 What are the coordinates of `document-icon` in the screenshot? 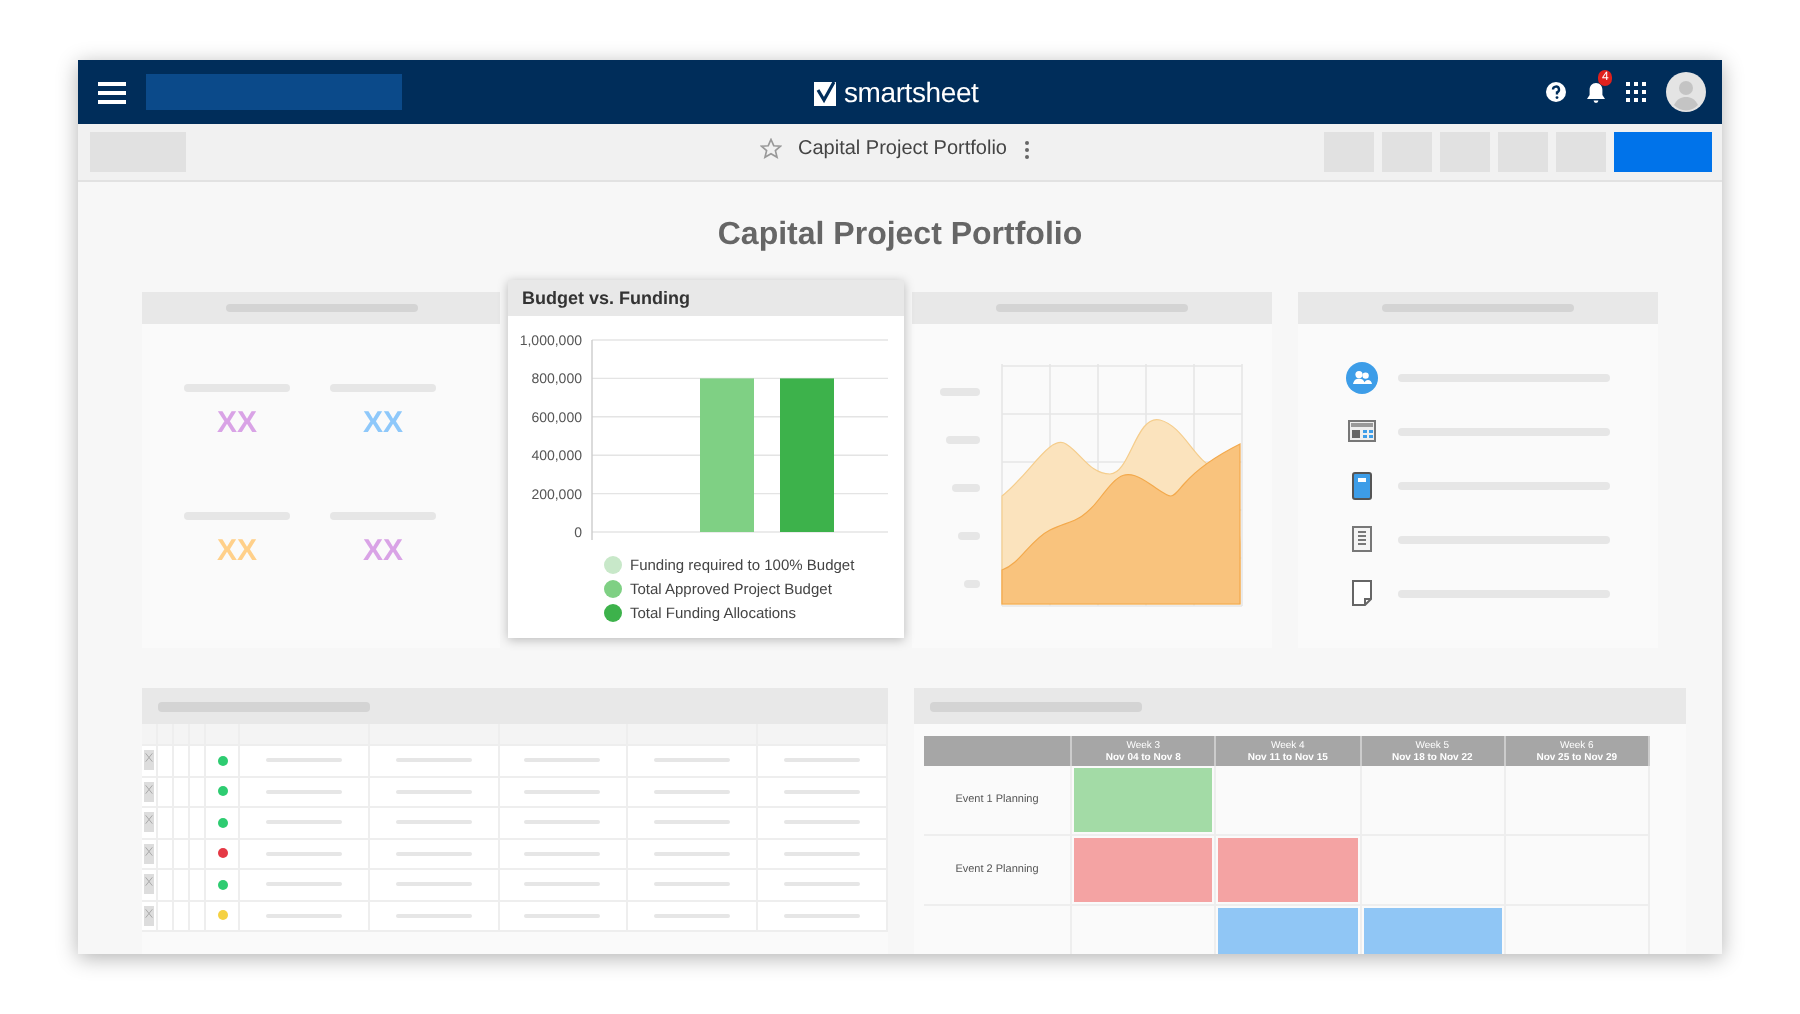 It's located at (1362, 539).